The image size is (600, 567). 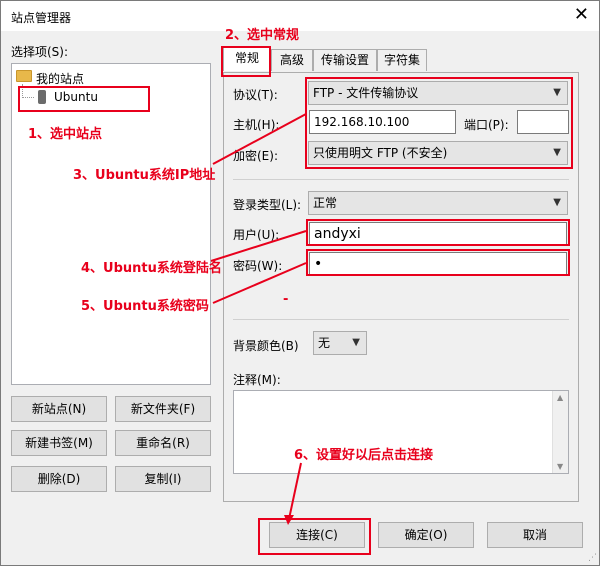 I want to click on cancel-button: 取消, so click(x=535, y=535).